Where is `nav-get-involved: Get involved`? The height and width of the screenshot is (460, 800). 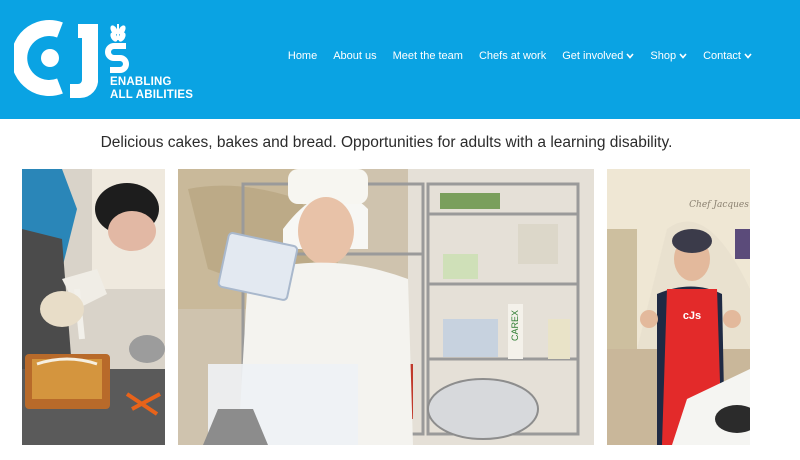 nav-get-involved: Get involved is located at coordinates (598, 56).